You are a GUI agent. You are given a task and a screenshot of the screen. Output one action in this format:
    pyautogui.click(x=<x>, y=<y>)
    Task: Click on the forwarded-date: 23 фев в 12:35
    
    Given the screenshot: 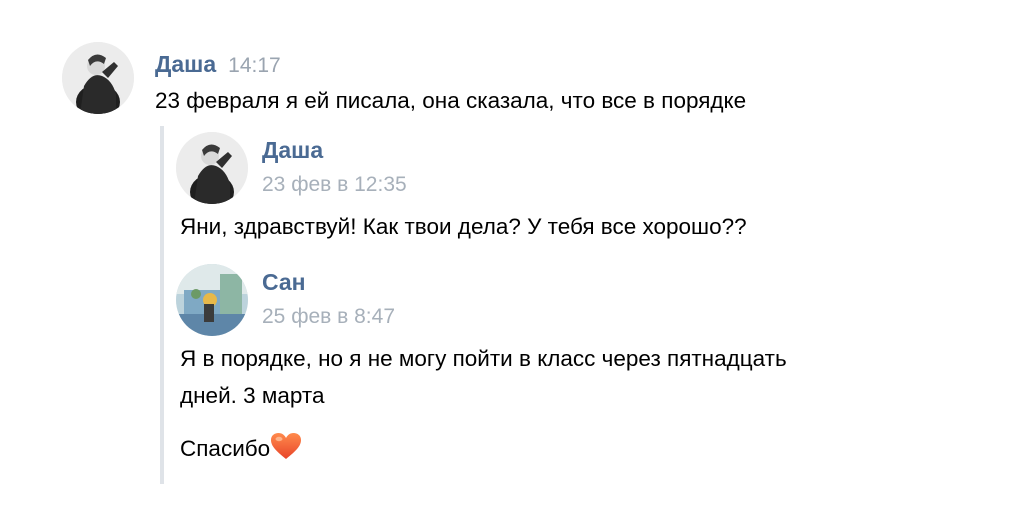 What is the action you would take?
    pyautogui.click(x=334, y=185)
    